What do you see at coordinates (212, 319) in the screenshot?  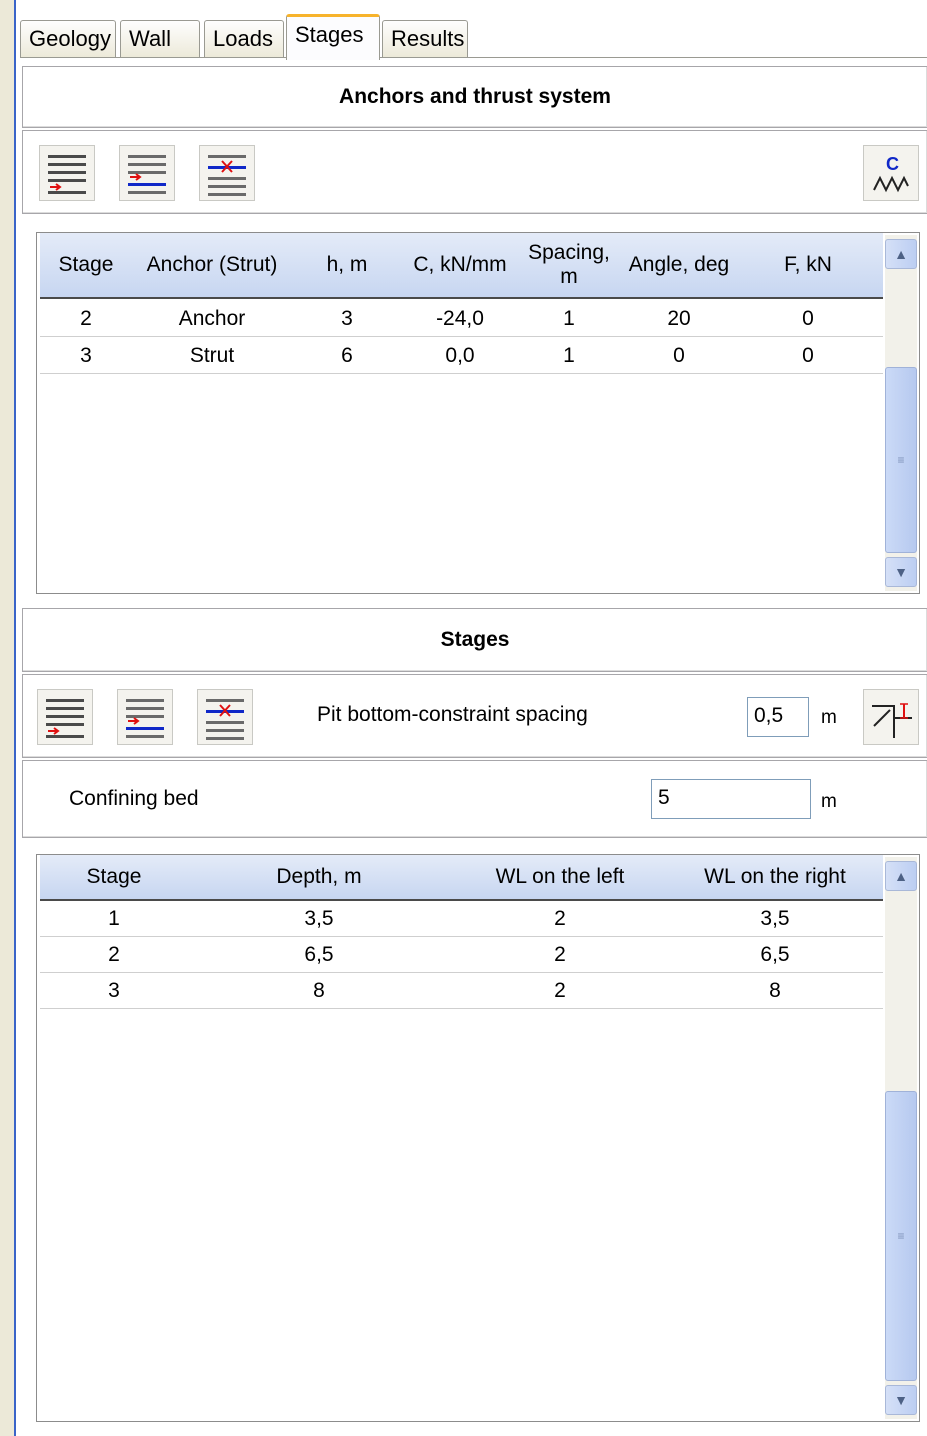 I see `cell-anchor-strut: Anchor` at bounding box center [212, 319].